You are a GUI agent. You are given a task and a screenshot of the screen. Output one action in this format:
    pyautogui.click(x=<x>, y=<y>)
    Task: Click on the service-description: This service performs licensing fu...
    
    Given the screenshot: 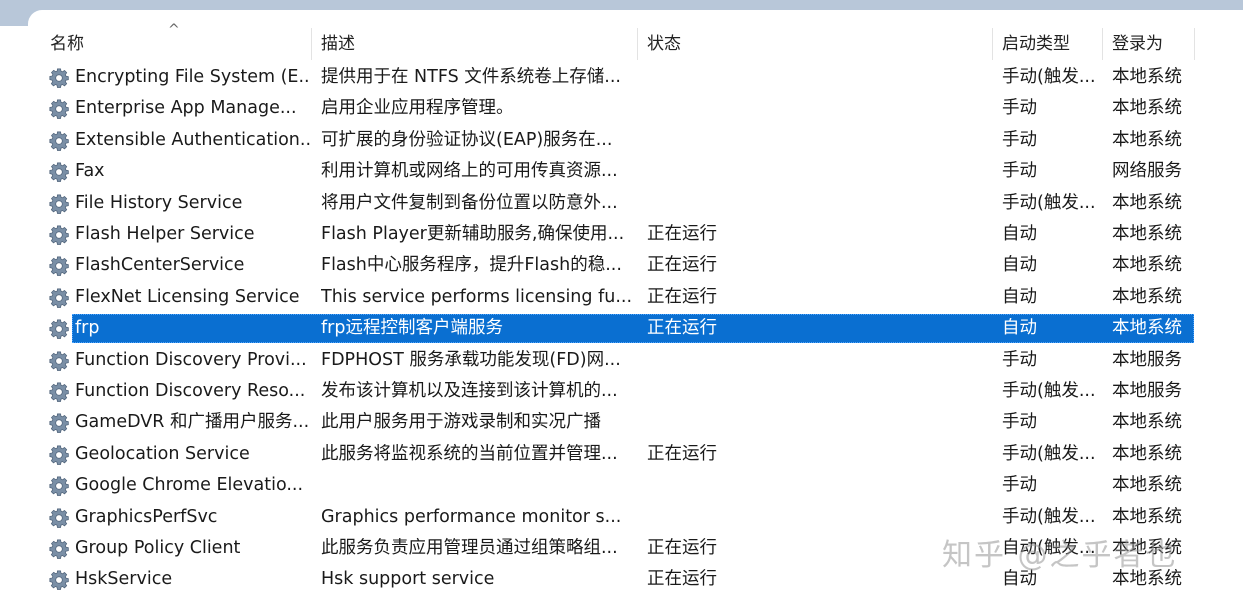 What is the action you would take?
    pyautogui.click(x=476, y=296)
    